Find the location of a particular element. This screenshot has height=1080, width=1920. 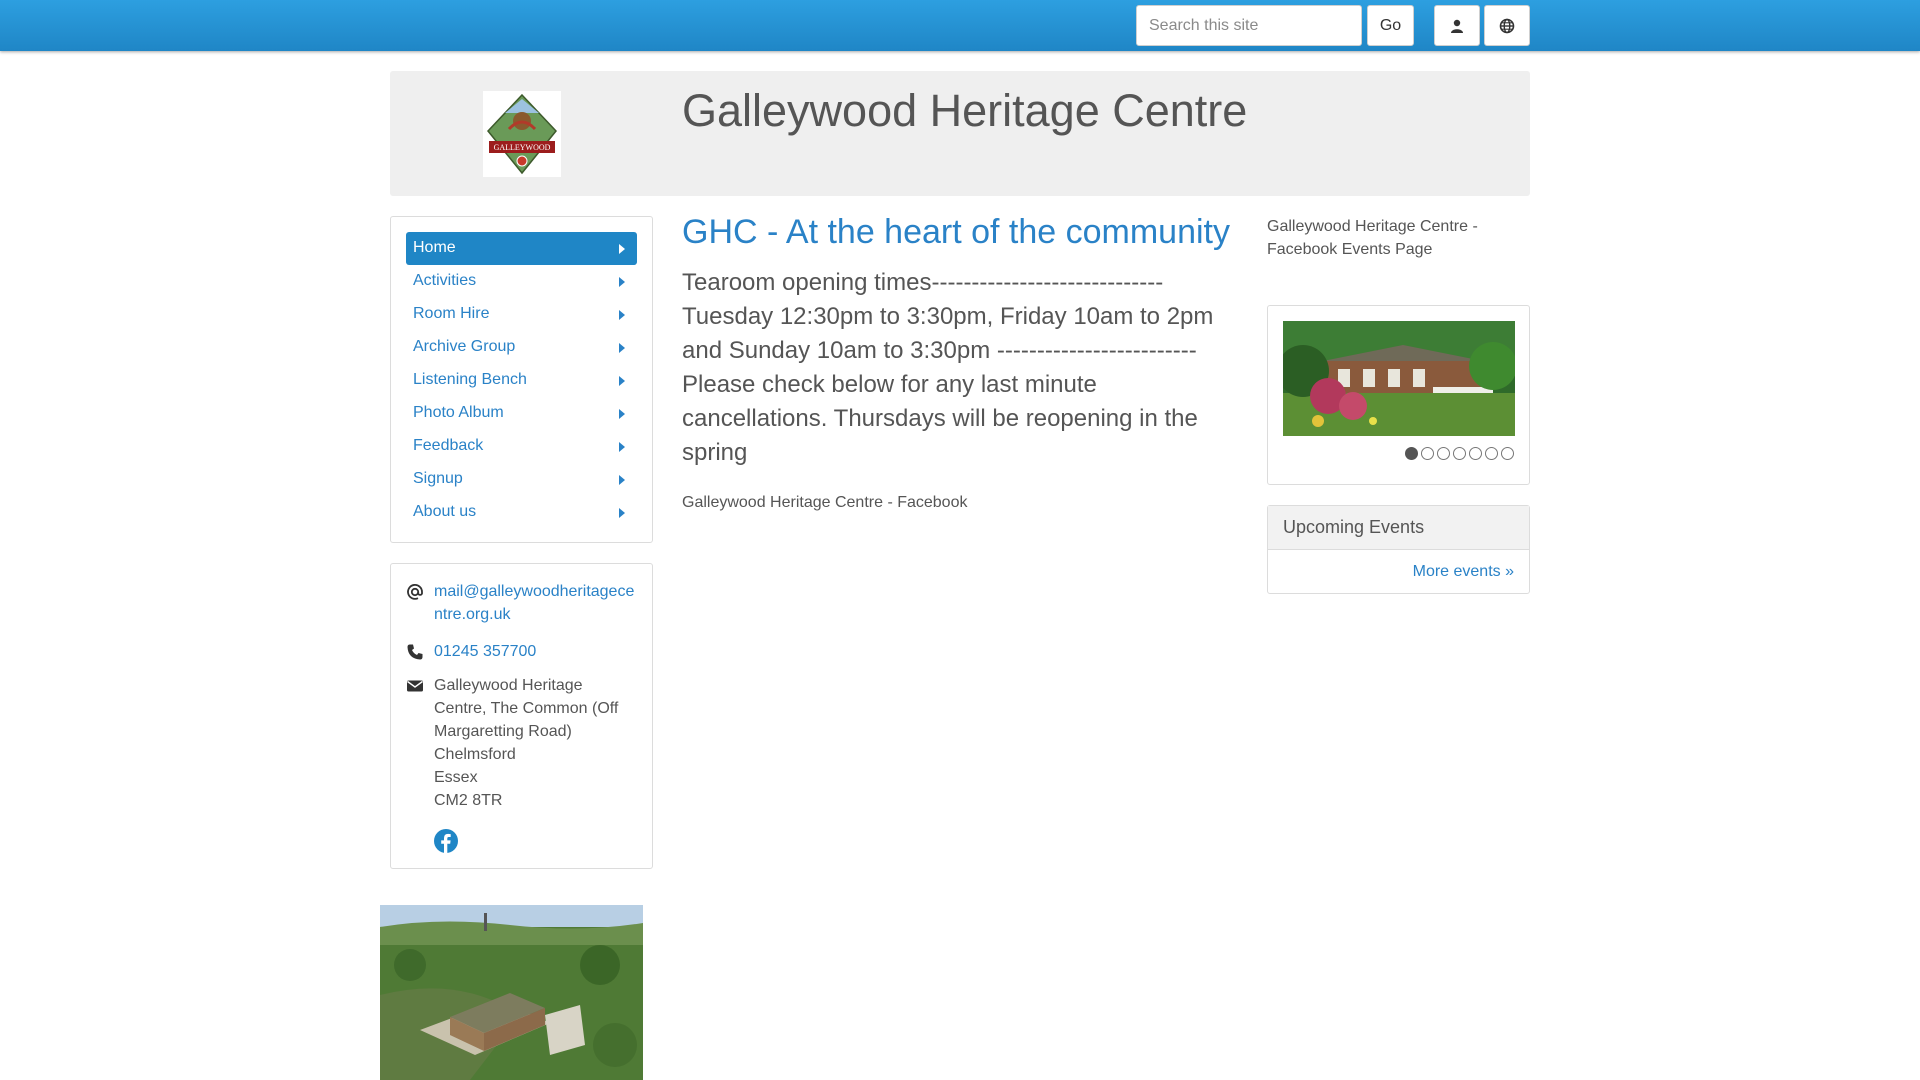

search-input is located at coordinates (1249, 25).